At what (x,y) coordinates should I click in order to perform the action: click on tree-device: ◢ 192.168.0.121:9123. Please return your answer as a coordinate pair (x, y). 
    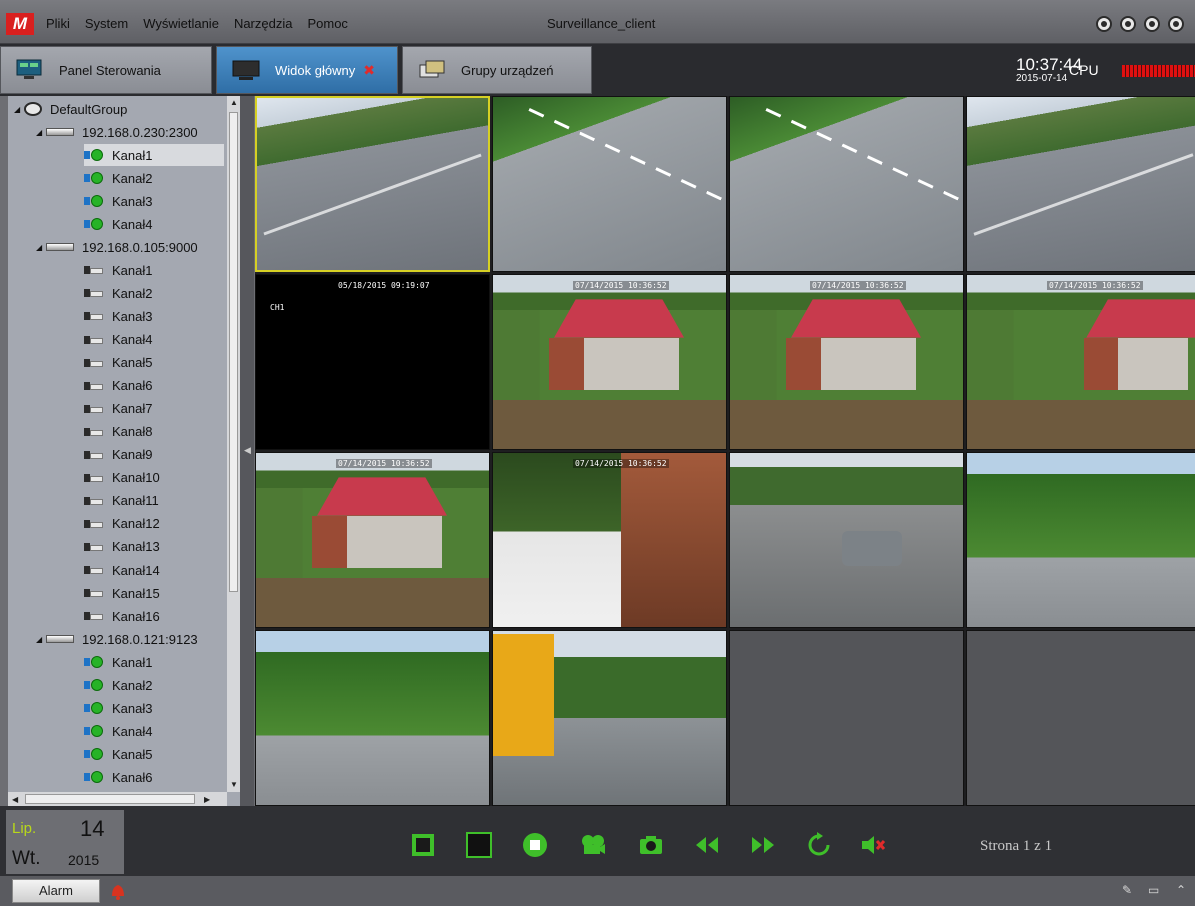
    Looking at the image, I should click on (117, 639).